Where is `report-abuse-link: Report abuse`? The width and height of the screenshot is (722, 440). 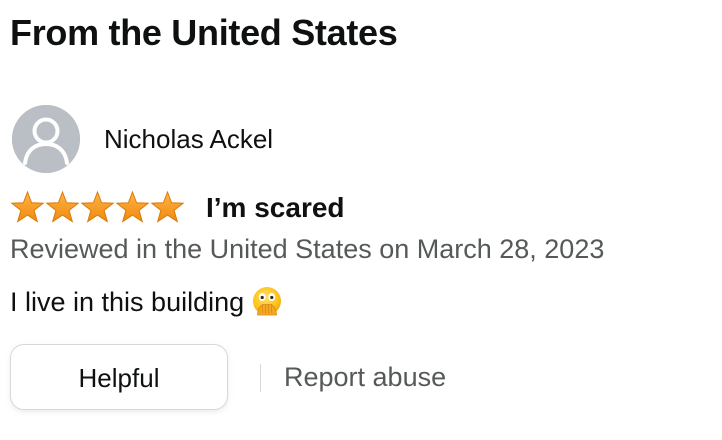 report-abuse-link: Report abuse is located at coordinates (365, 377).